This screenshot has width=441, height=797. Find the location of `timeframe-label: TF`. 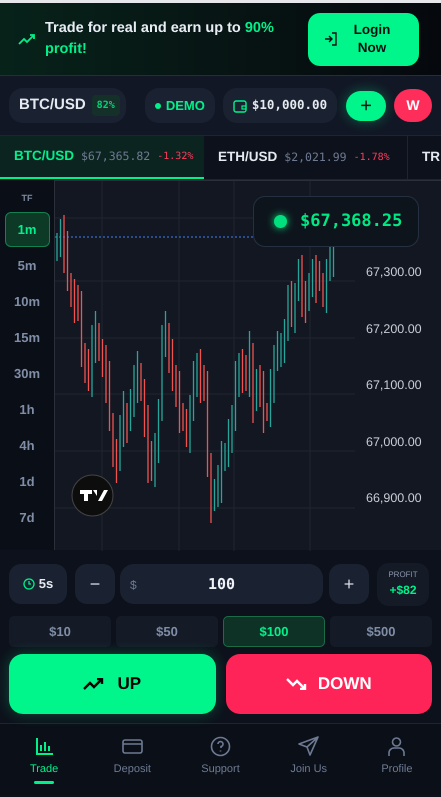

timeframe-label: TF is located at coordinates (27, 198).